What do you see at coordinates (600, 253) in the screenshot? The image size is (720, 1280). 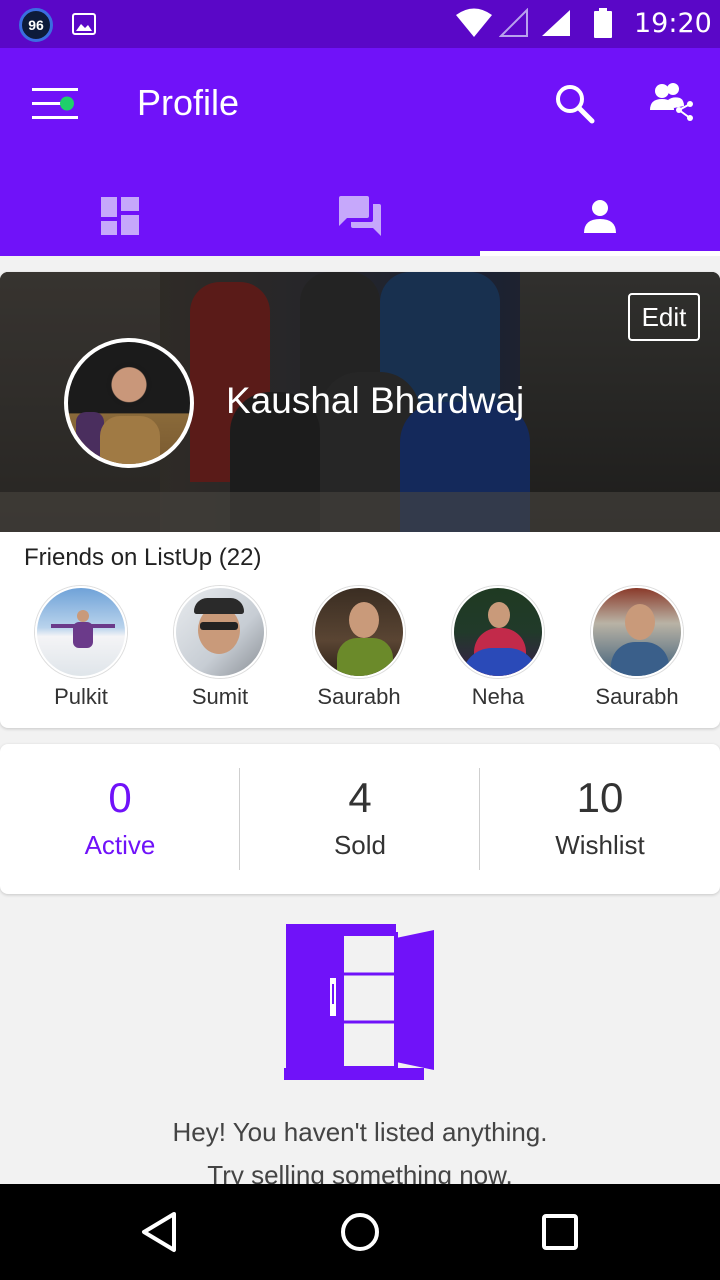 I see `tab-indicator` at bounding box center [600, 253].